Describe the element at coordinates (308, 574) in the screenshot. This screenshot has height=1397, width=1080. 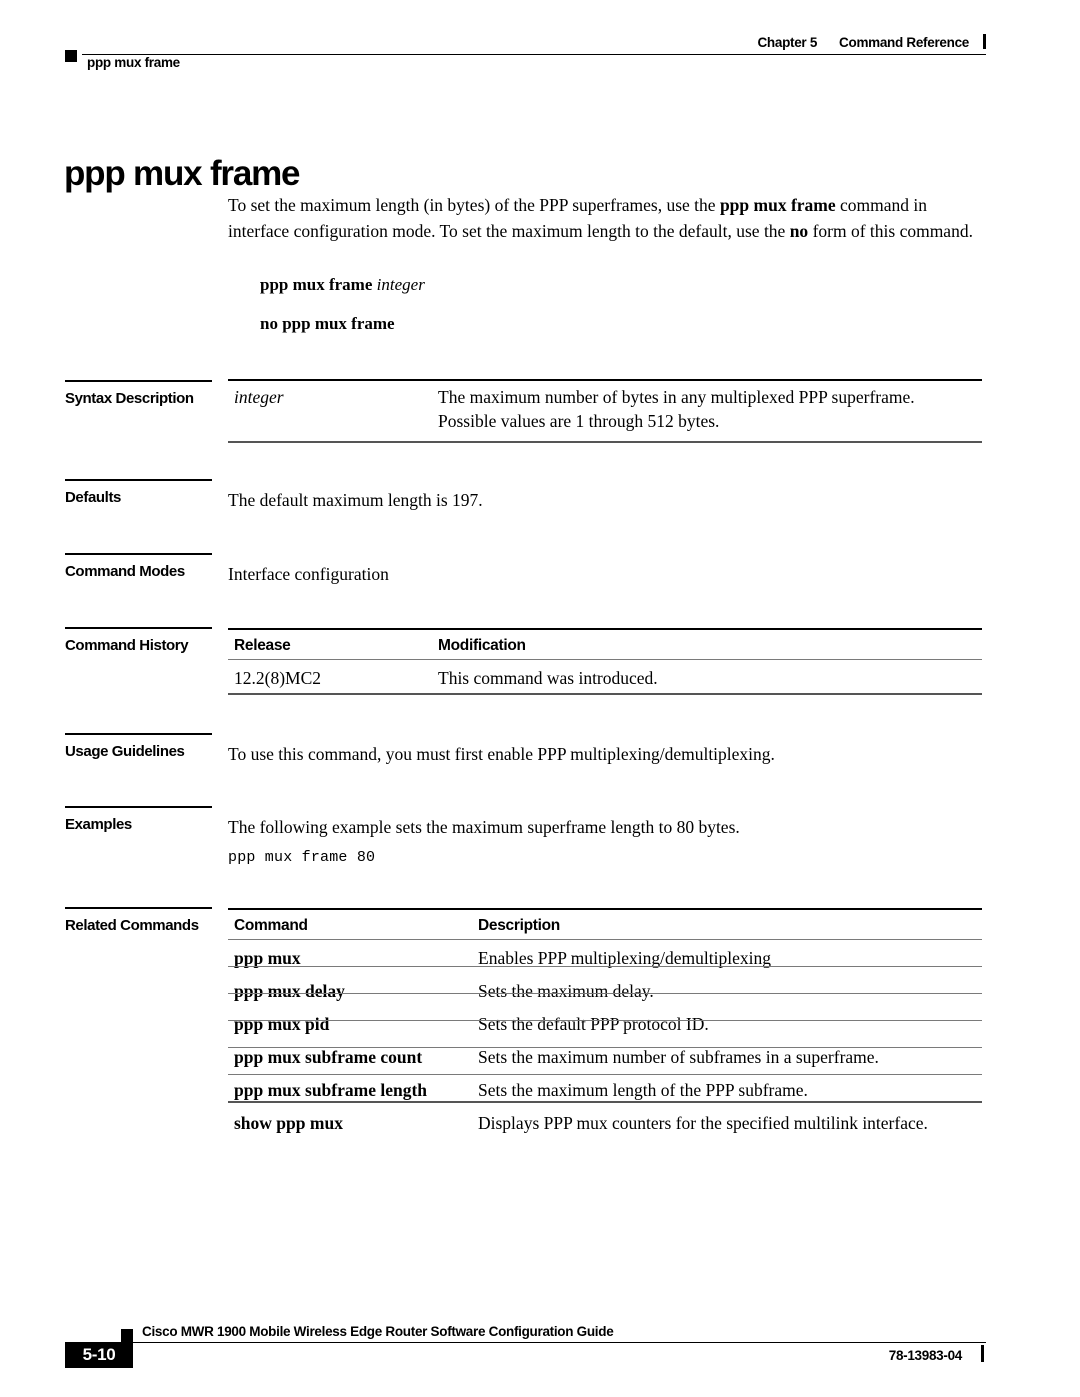
I see `command-modes-text: Interface configuration` at that location.